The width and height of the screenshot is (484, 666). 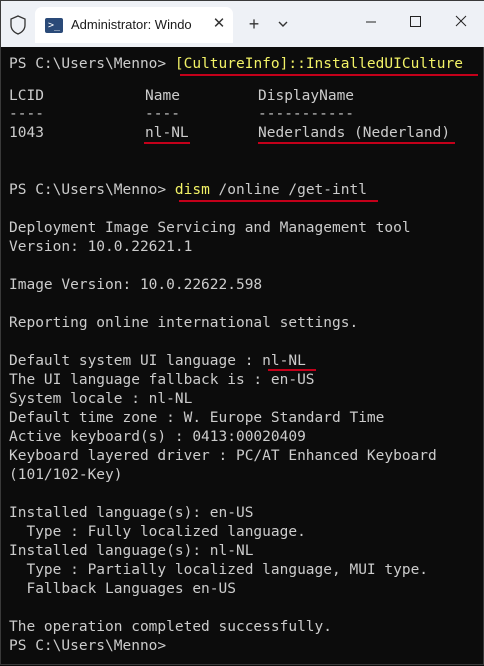 I want to click on output-line: The UI language fallback is : en-US, so click(x=162, y=380).